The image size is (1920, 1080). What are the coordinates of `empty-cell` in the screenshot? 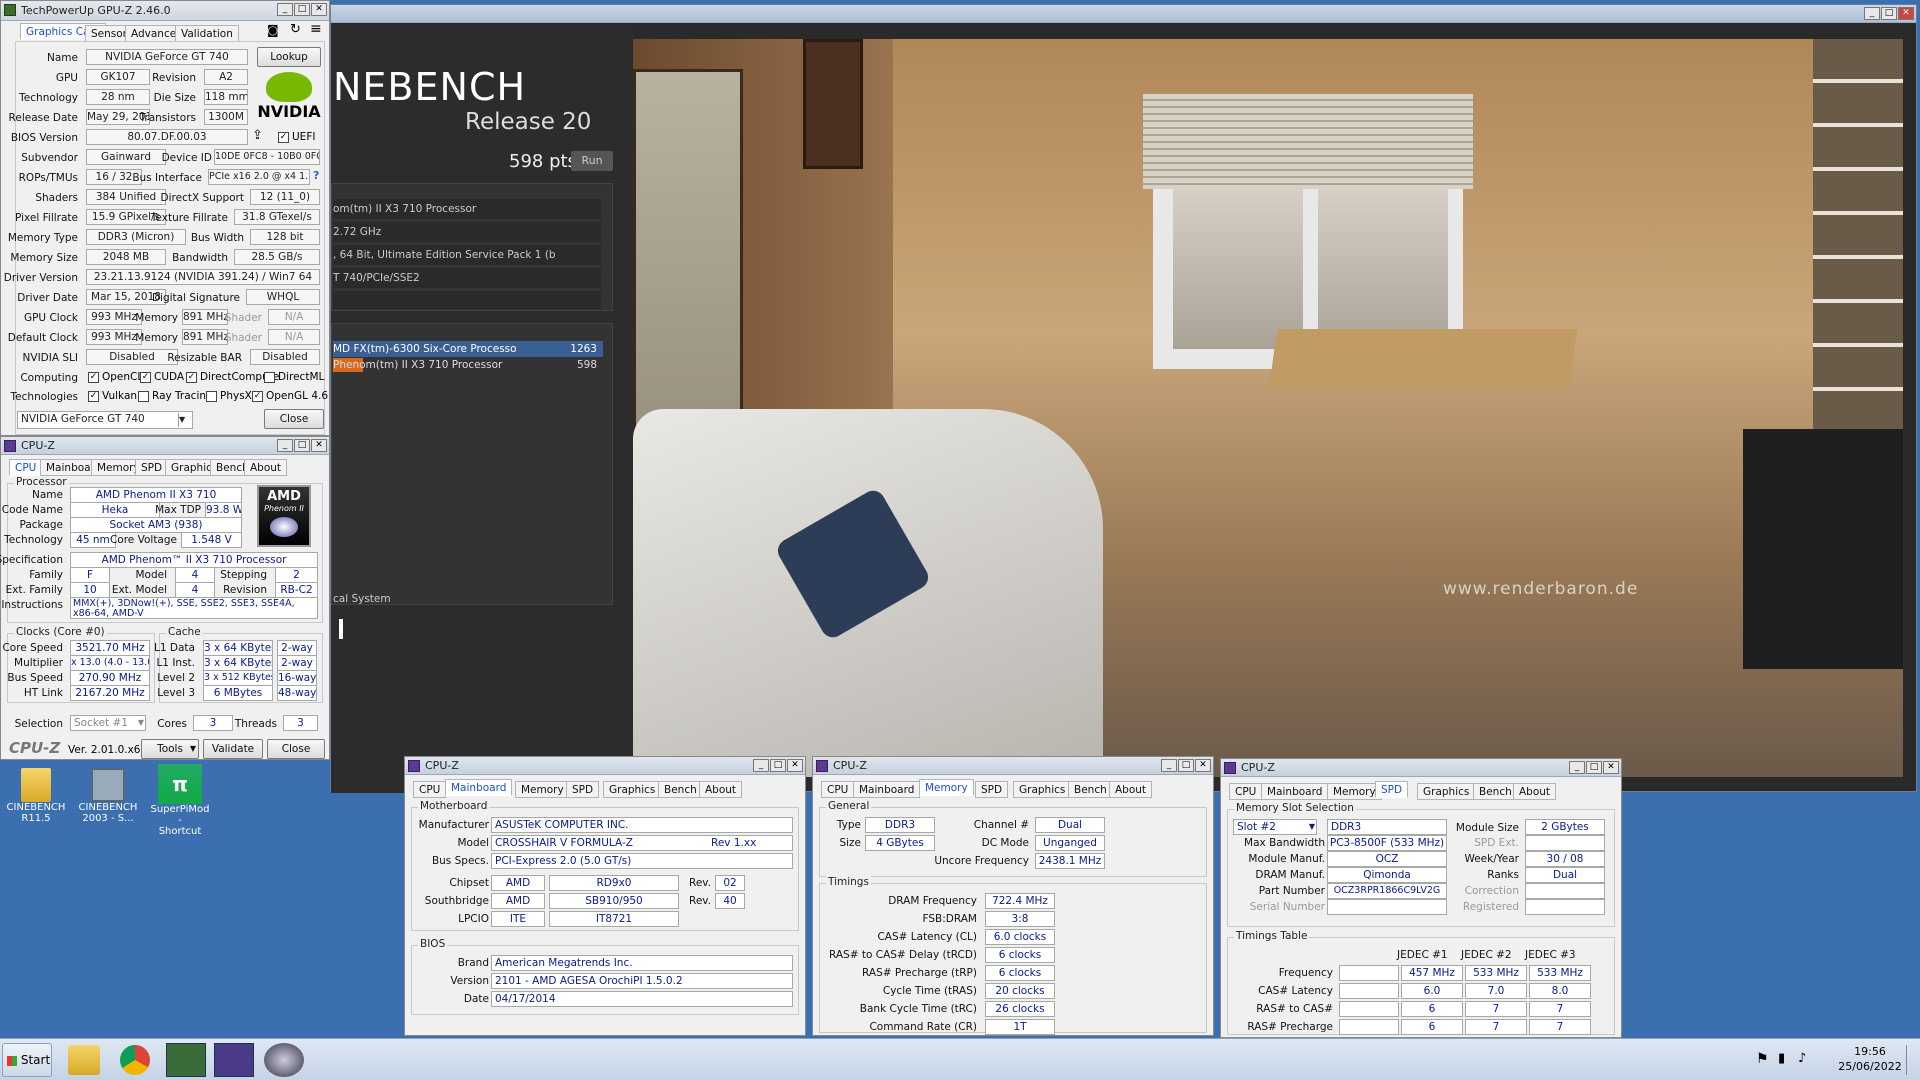 It's located at (1369, 973).